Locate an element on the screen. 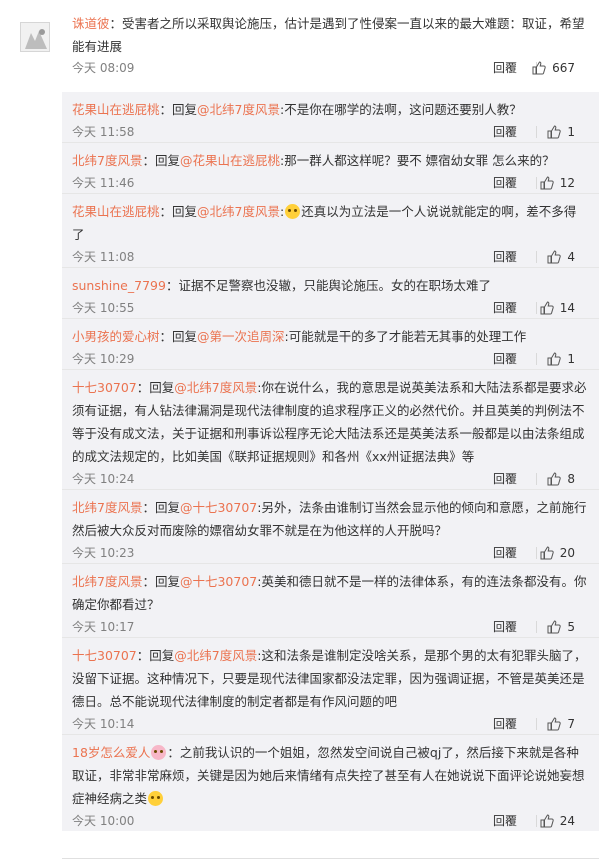 Image resolution: width=599 pixels, height=859 pixels. timestamp: 今天 11:46 is located at coordinates (103, 183).